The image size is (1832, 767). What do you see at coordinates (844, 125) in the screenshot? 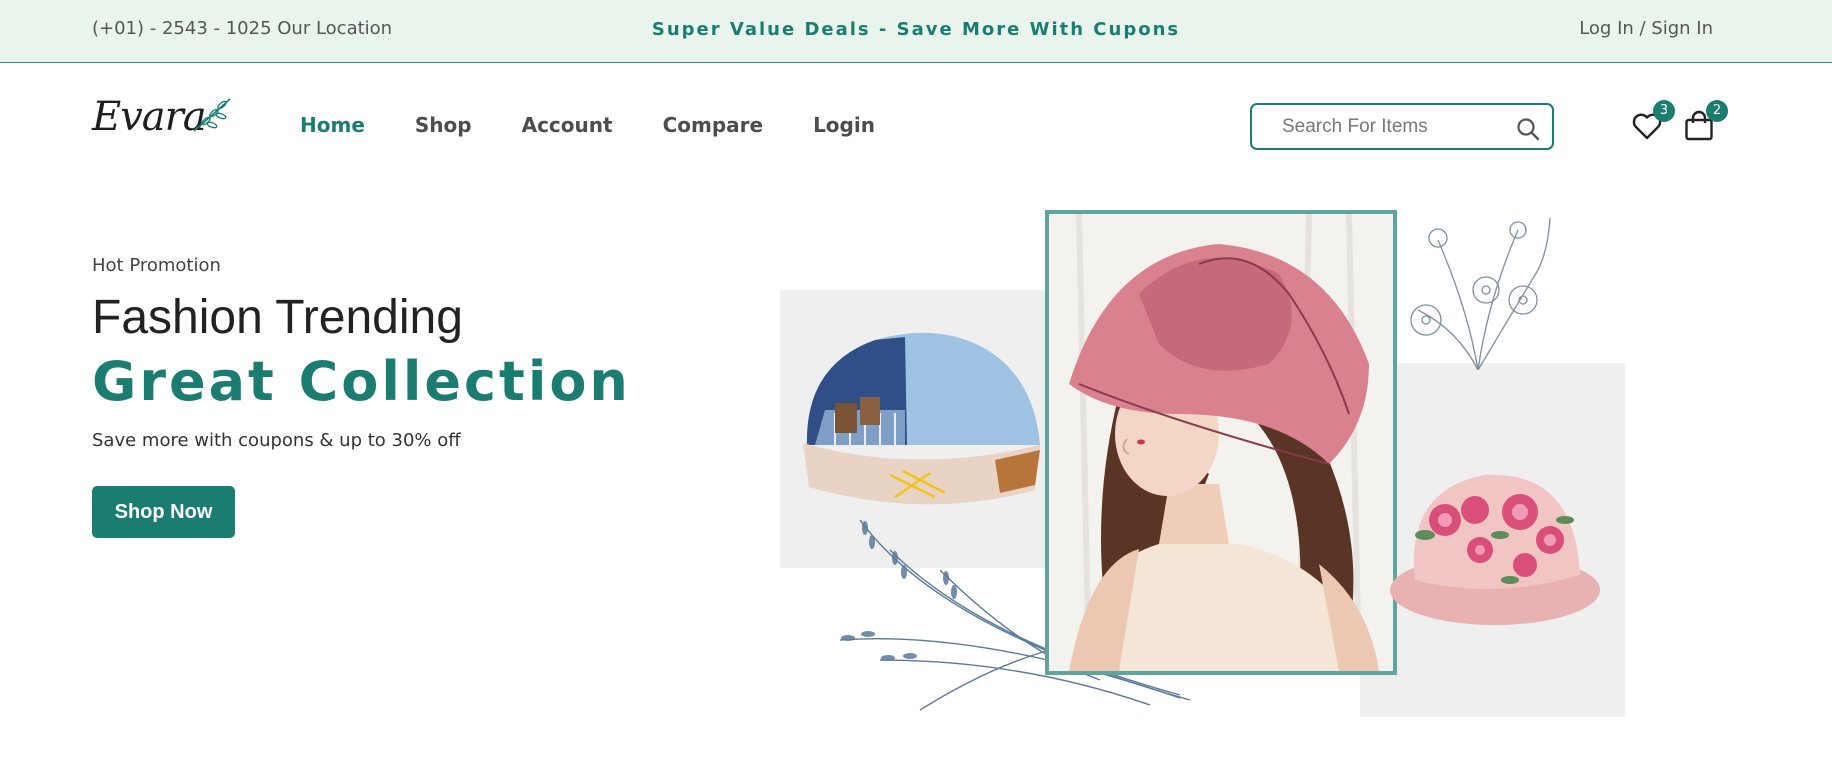
I see `nav-item-login: Login` at bounding box center [844, 125].